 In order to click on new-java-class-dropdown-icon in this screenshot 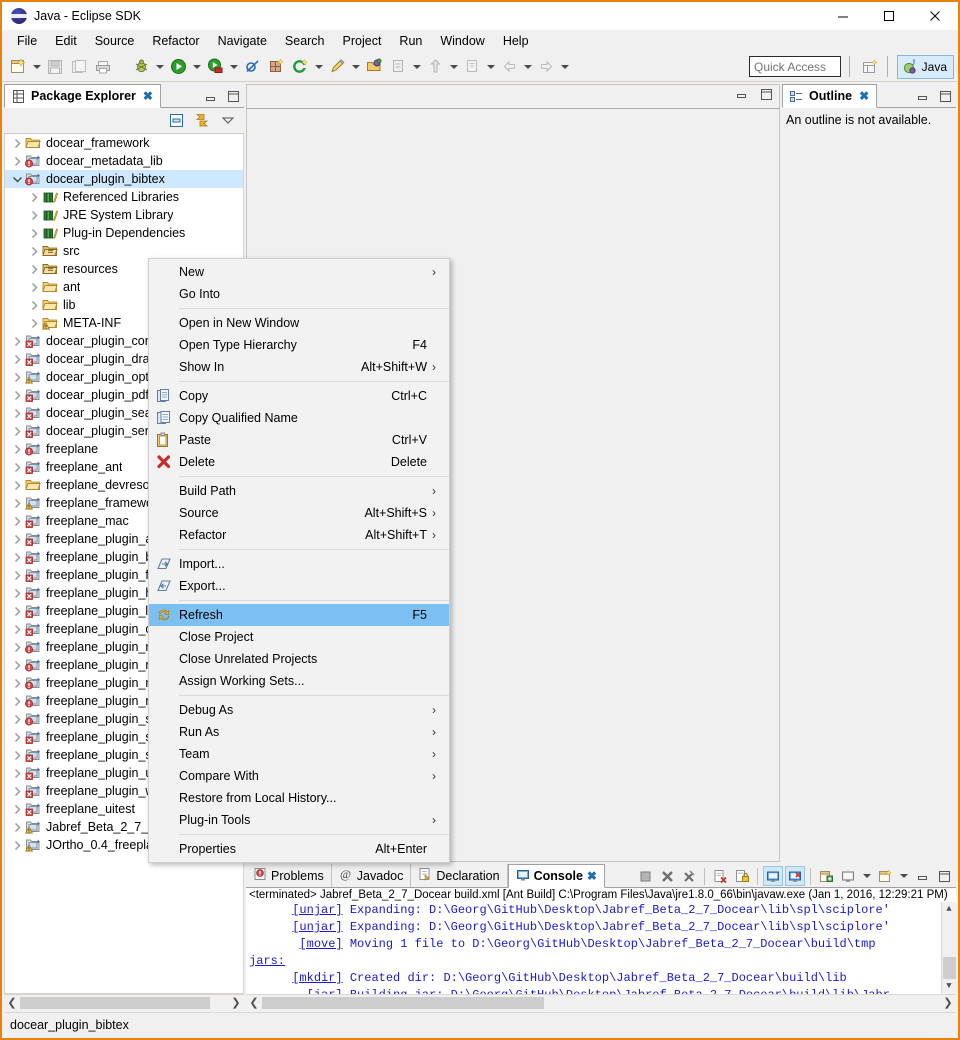, I will do `click(318, 67)`.